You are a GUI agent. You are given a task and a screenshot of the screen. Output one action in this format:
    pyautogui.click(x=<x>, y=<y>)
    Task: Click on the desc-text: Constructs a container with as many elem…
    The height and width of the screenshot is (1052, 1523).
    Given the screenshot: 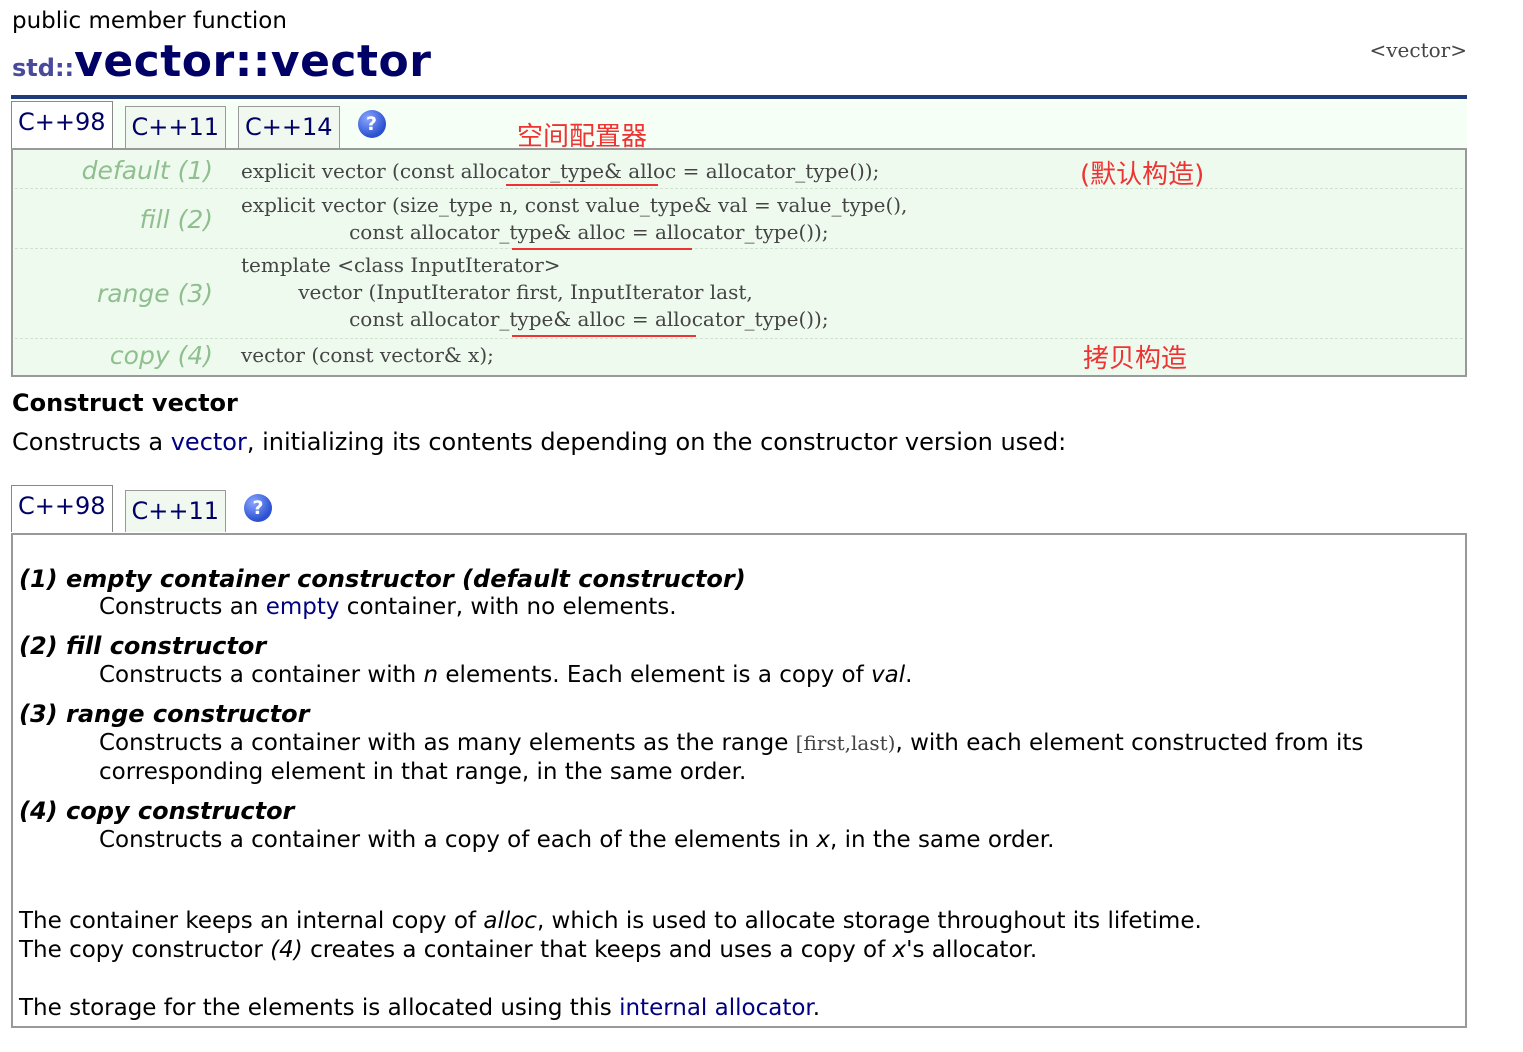 What is the action you would take?
    pyautogui.click(x=447, y=743)
    